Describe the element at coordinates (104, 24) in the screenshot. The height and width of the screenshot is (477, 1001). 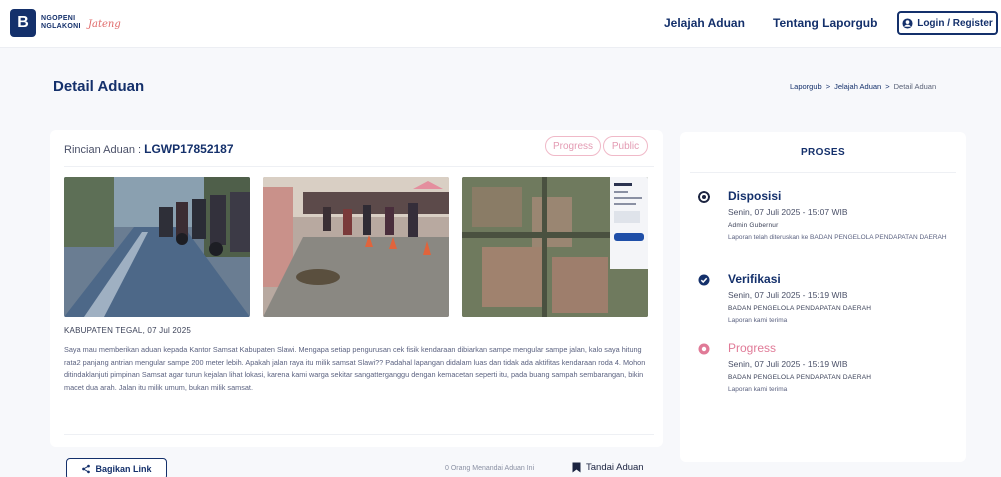
I see `logo-script: Jateng` at that location.